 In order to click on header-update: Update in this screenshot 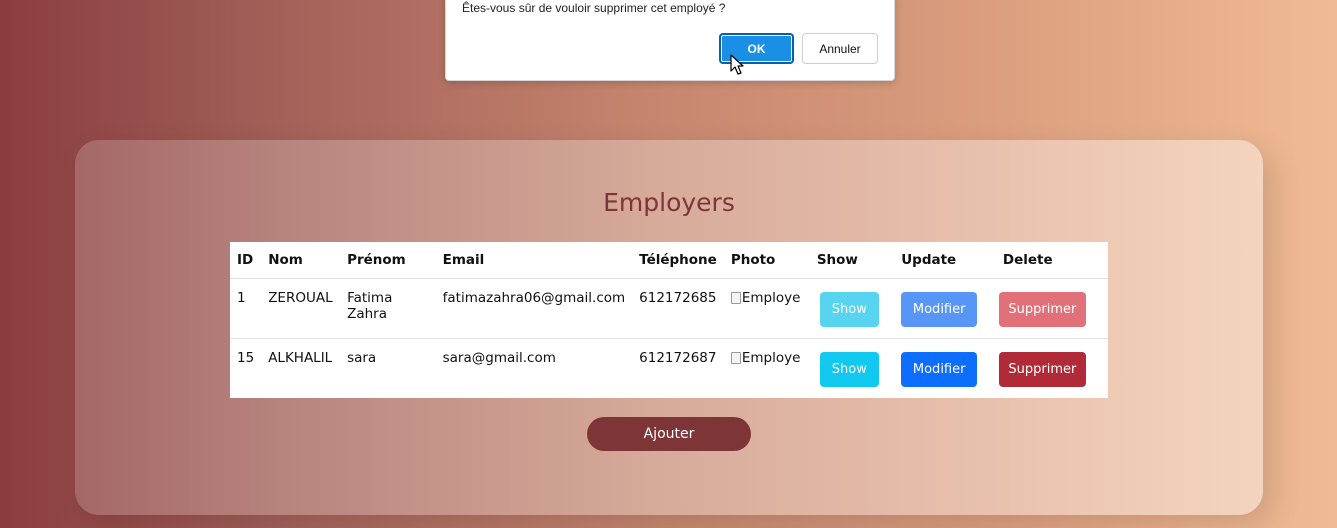, I will do `click(945, 260)`.